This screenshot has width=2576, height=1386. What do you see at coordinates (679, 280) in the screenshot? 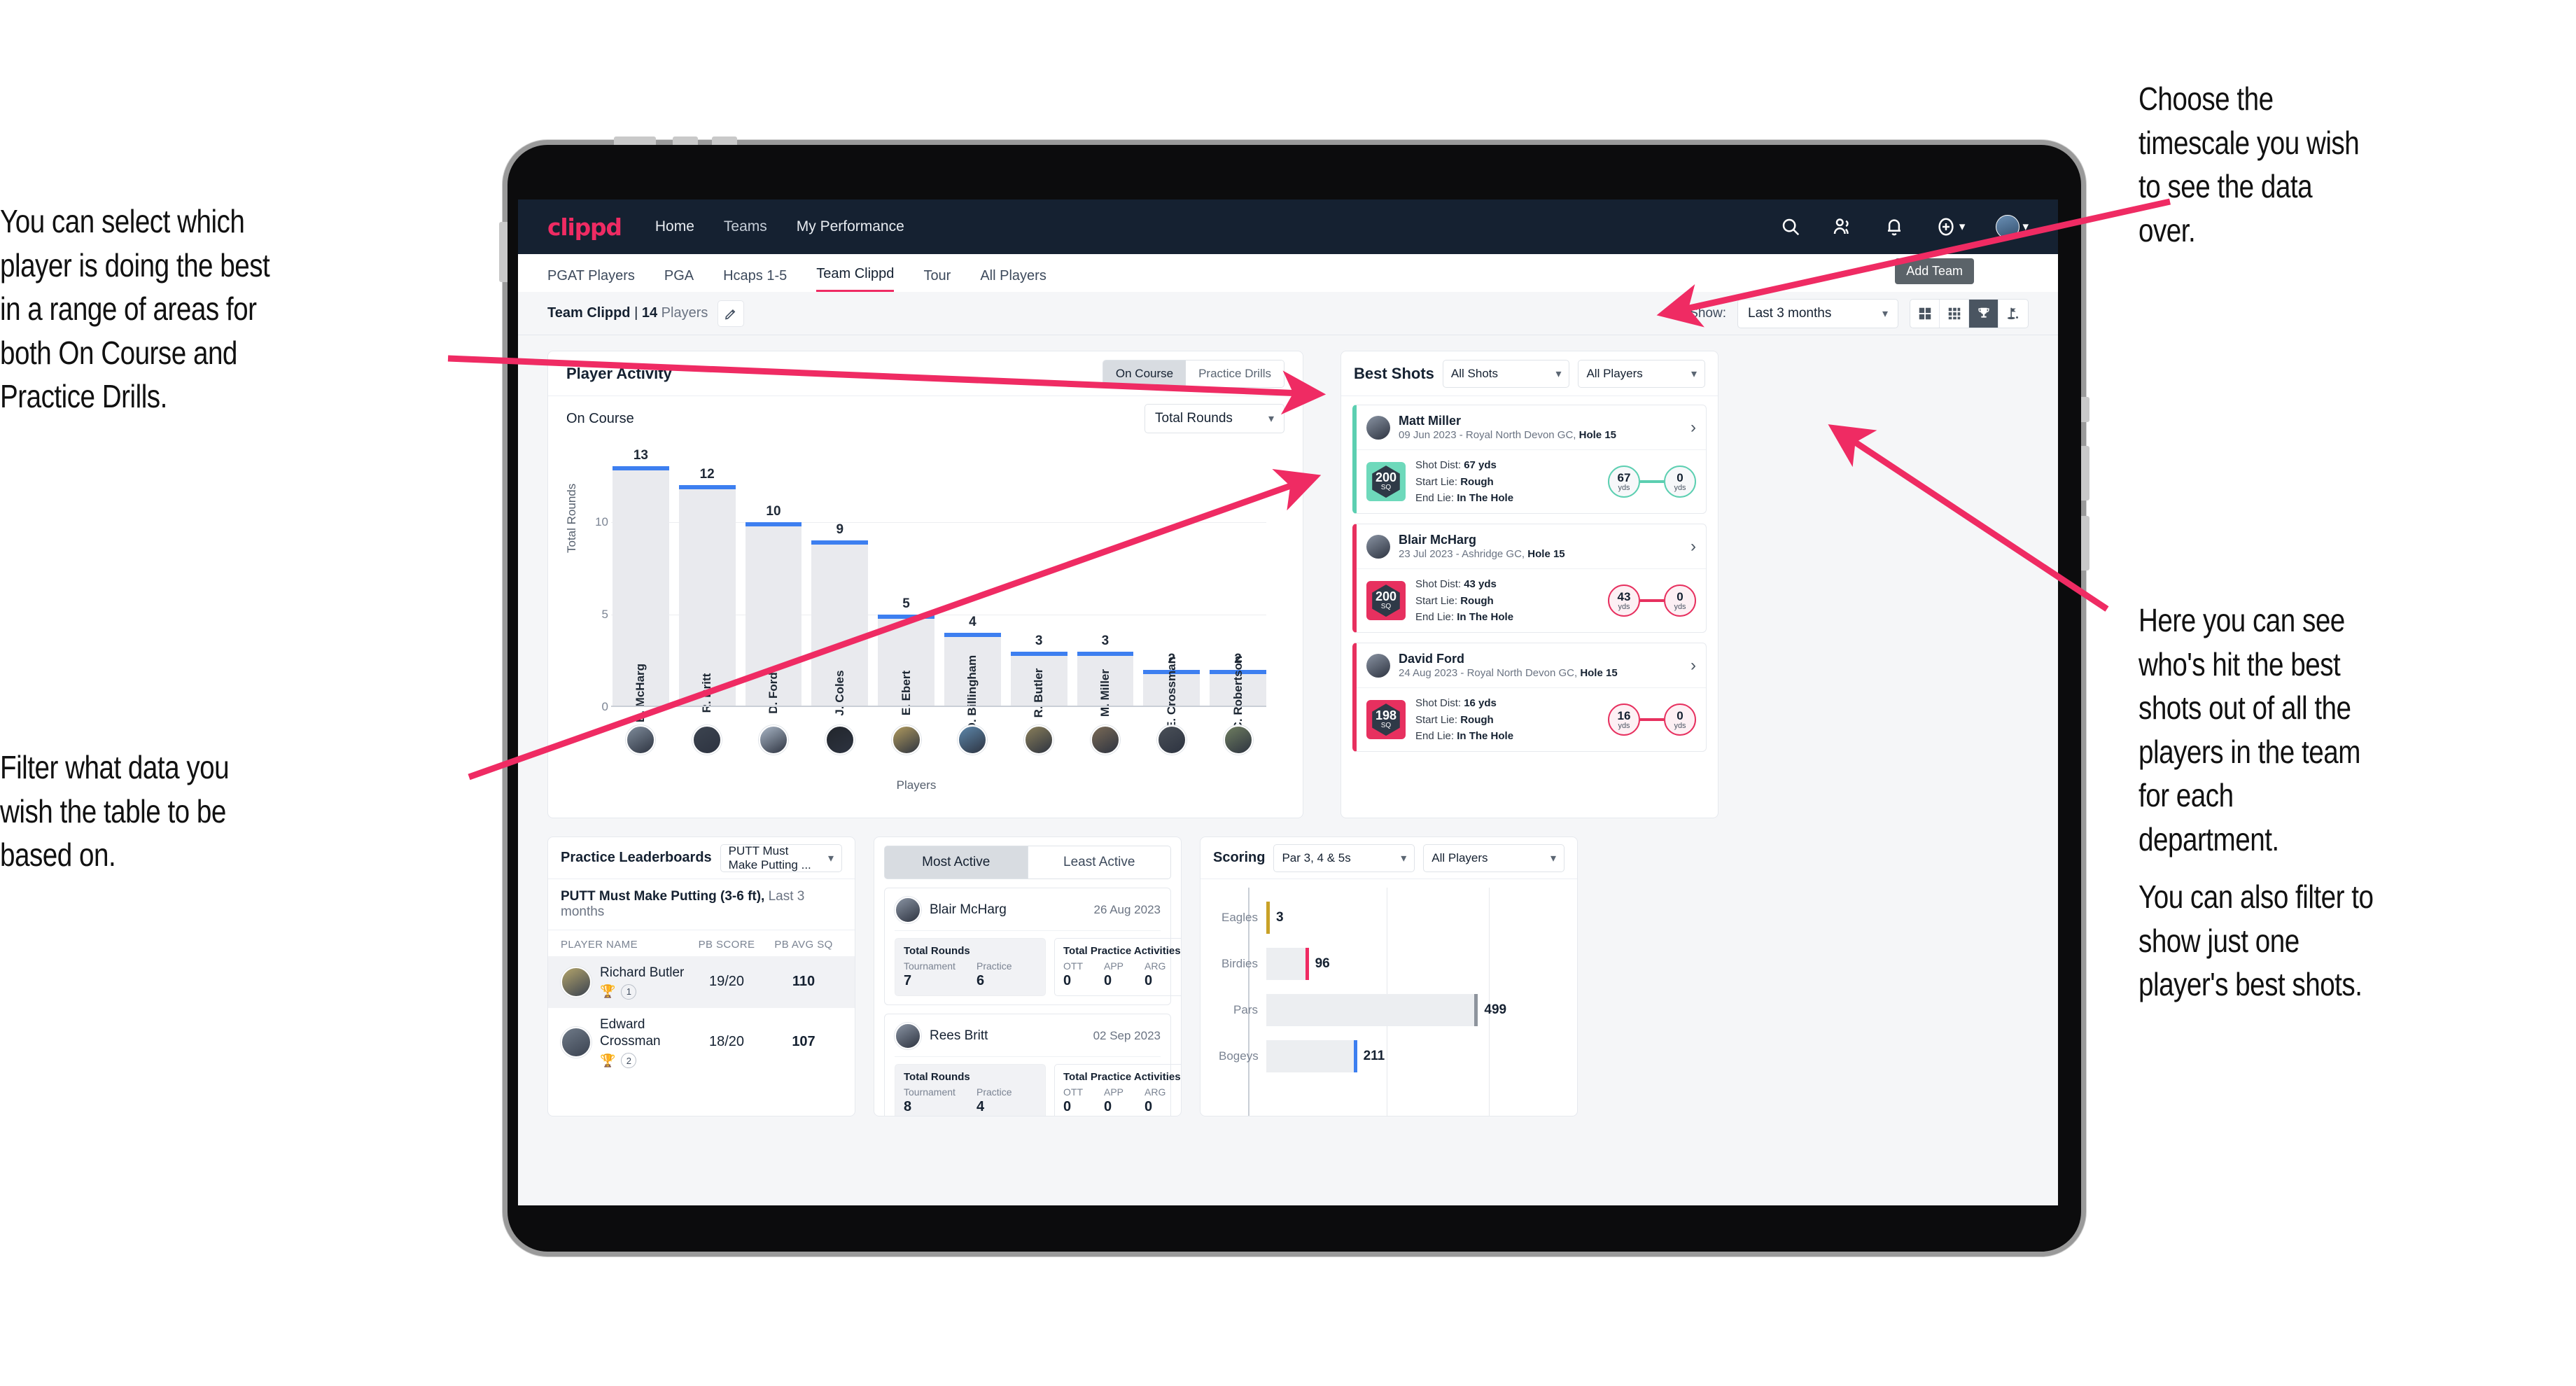
I see `tab-pga: PGA` at bounding box center [679, 280].